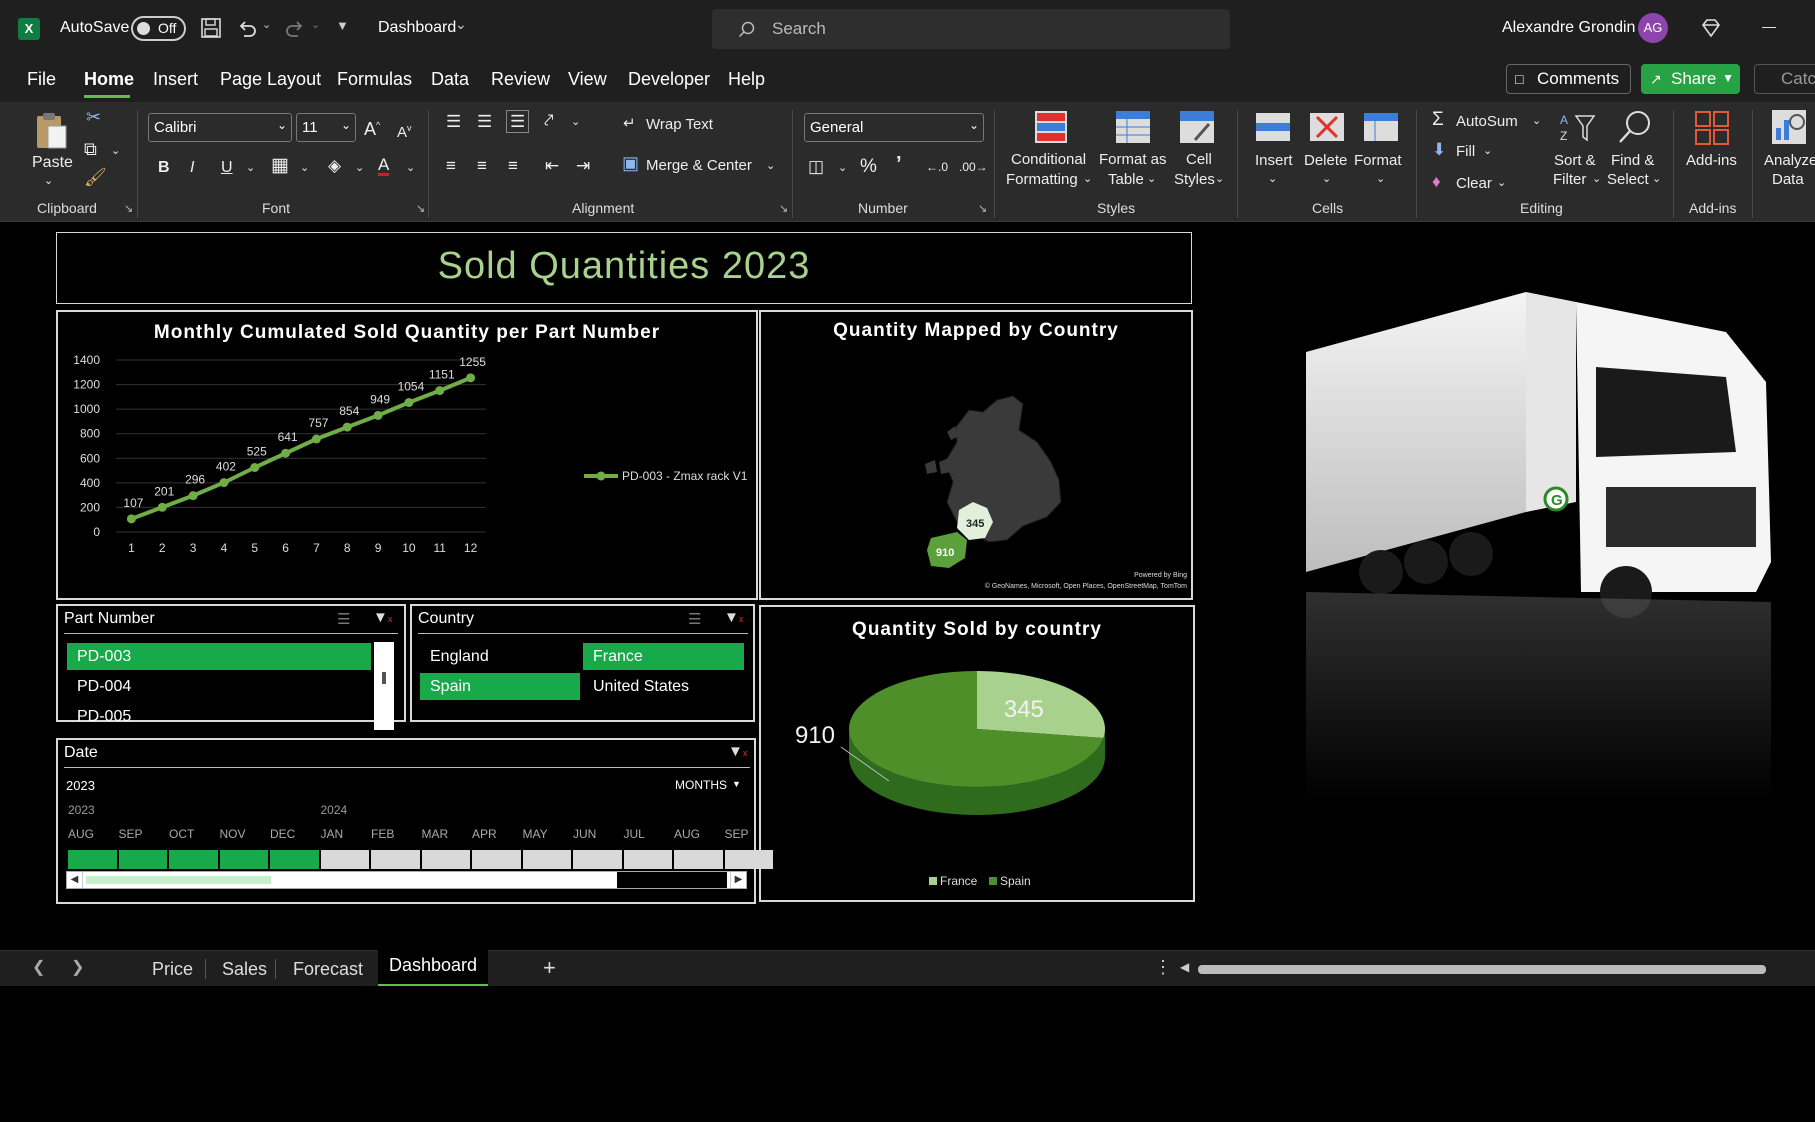  Describe the element at coordinates (484, 121) in the screenshot. I see `align-middle-icon: ☰` at that location.